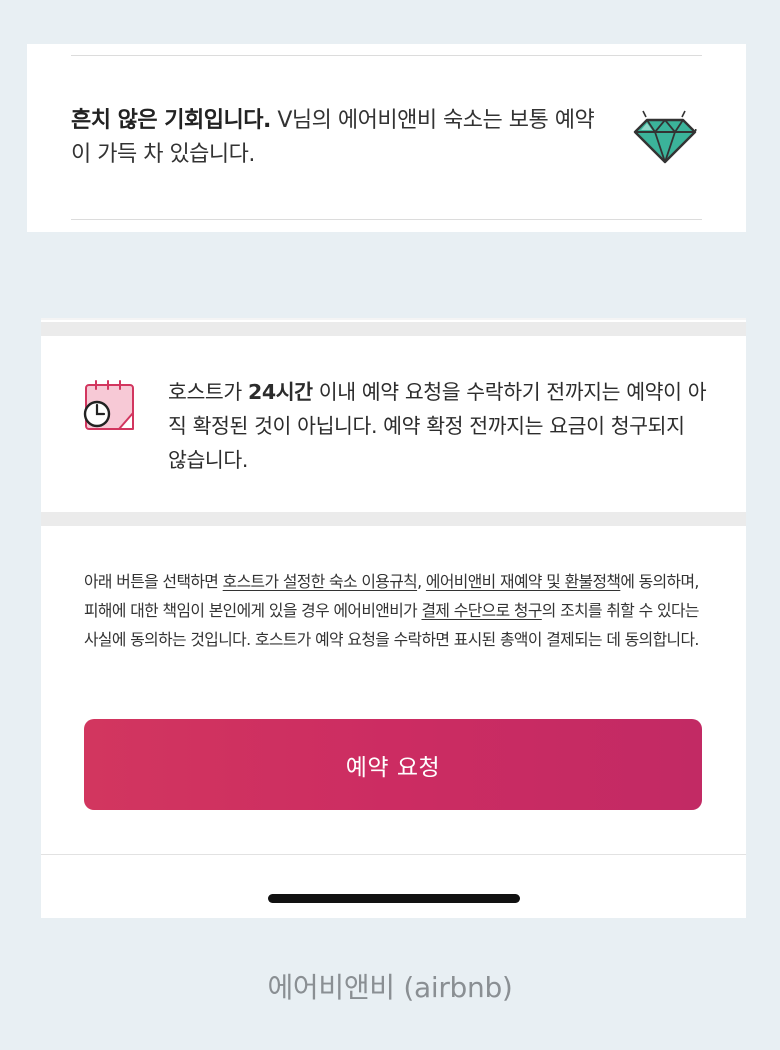 The height and width of the screenshot is (1050, 780). I want to click on notice-hours: 24시간, so click(280, 392).